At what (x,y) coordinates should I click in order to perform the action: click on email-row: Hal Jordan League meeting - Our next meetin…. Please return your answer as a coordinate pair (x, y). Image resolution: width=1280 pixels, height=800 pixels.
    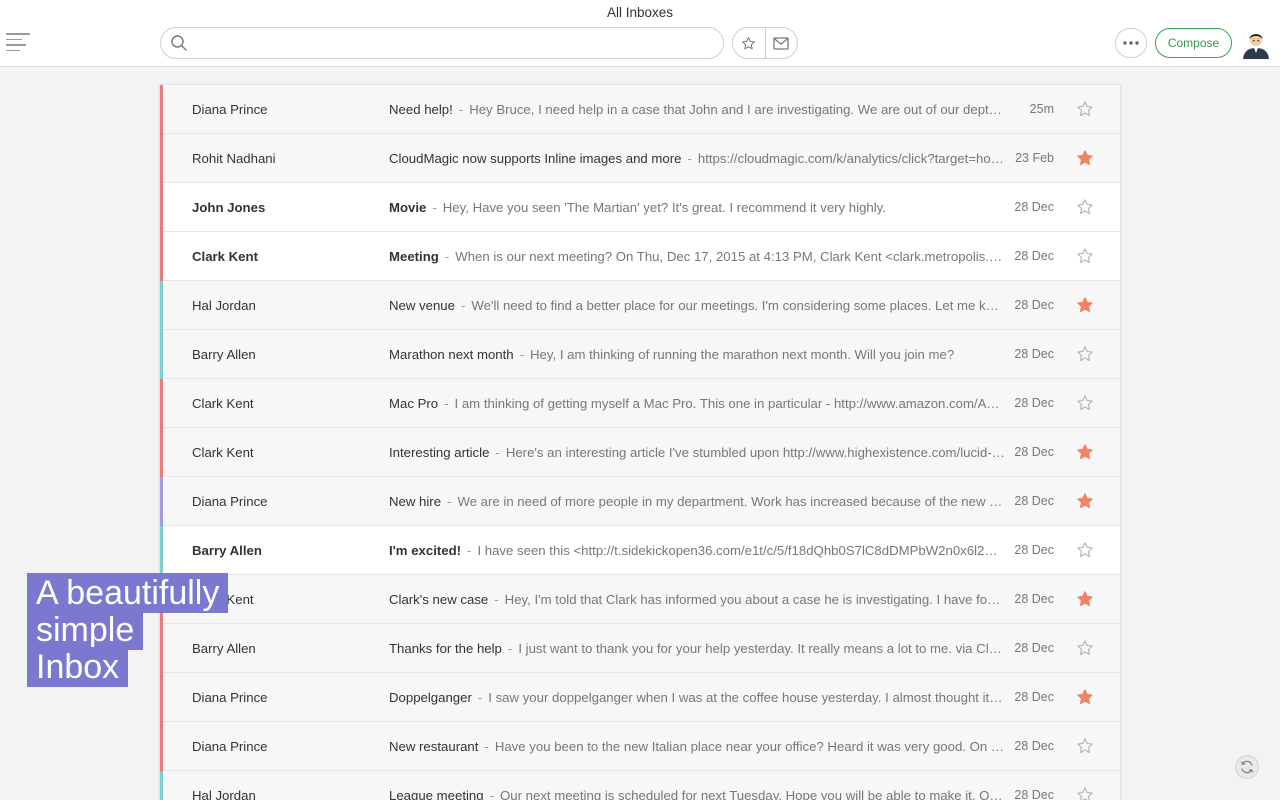
    Looking at the image, I should click on (640, 785).